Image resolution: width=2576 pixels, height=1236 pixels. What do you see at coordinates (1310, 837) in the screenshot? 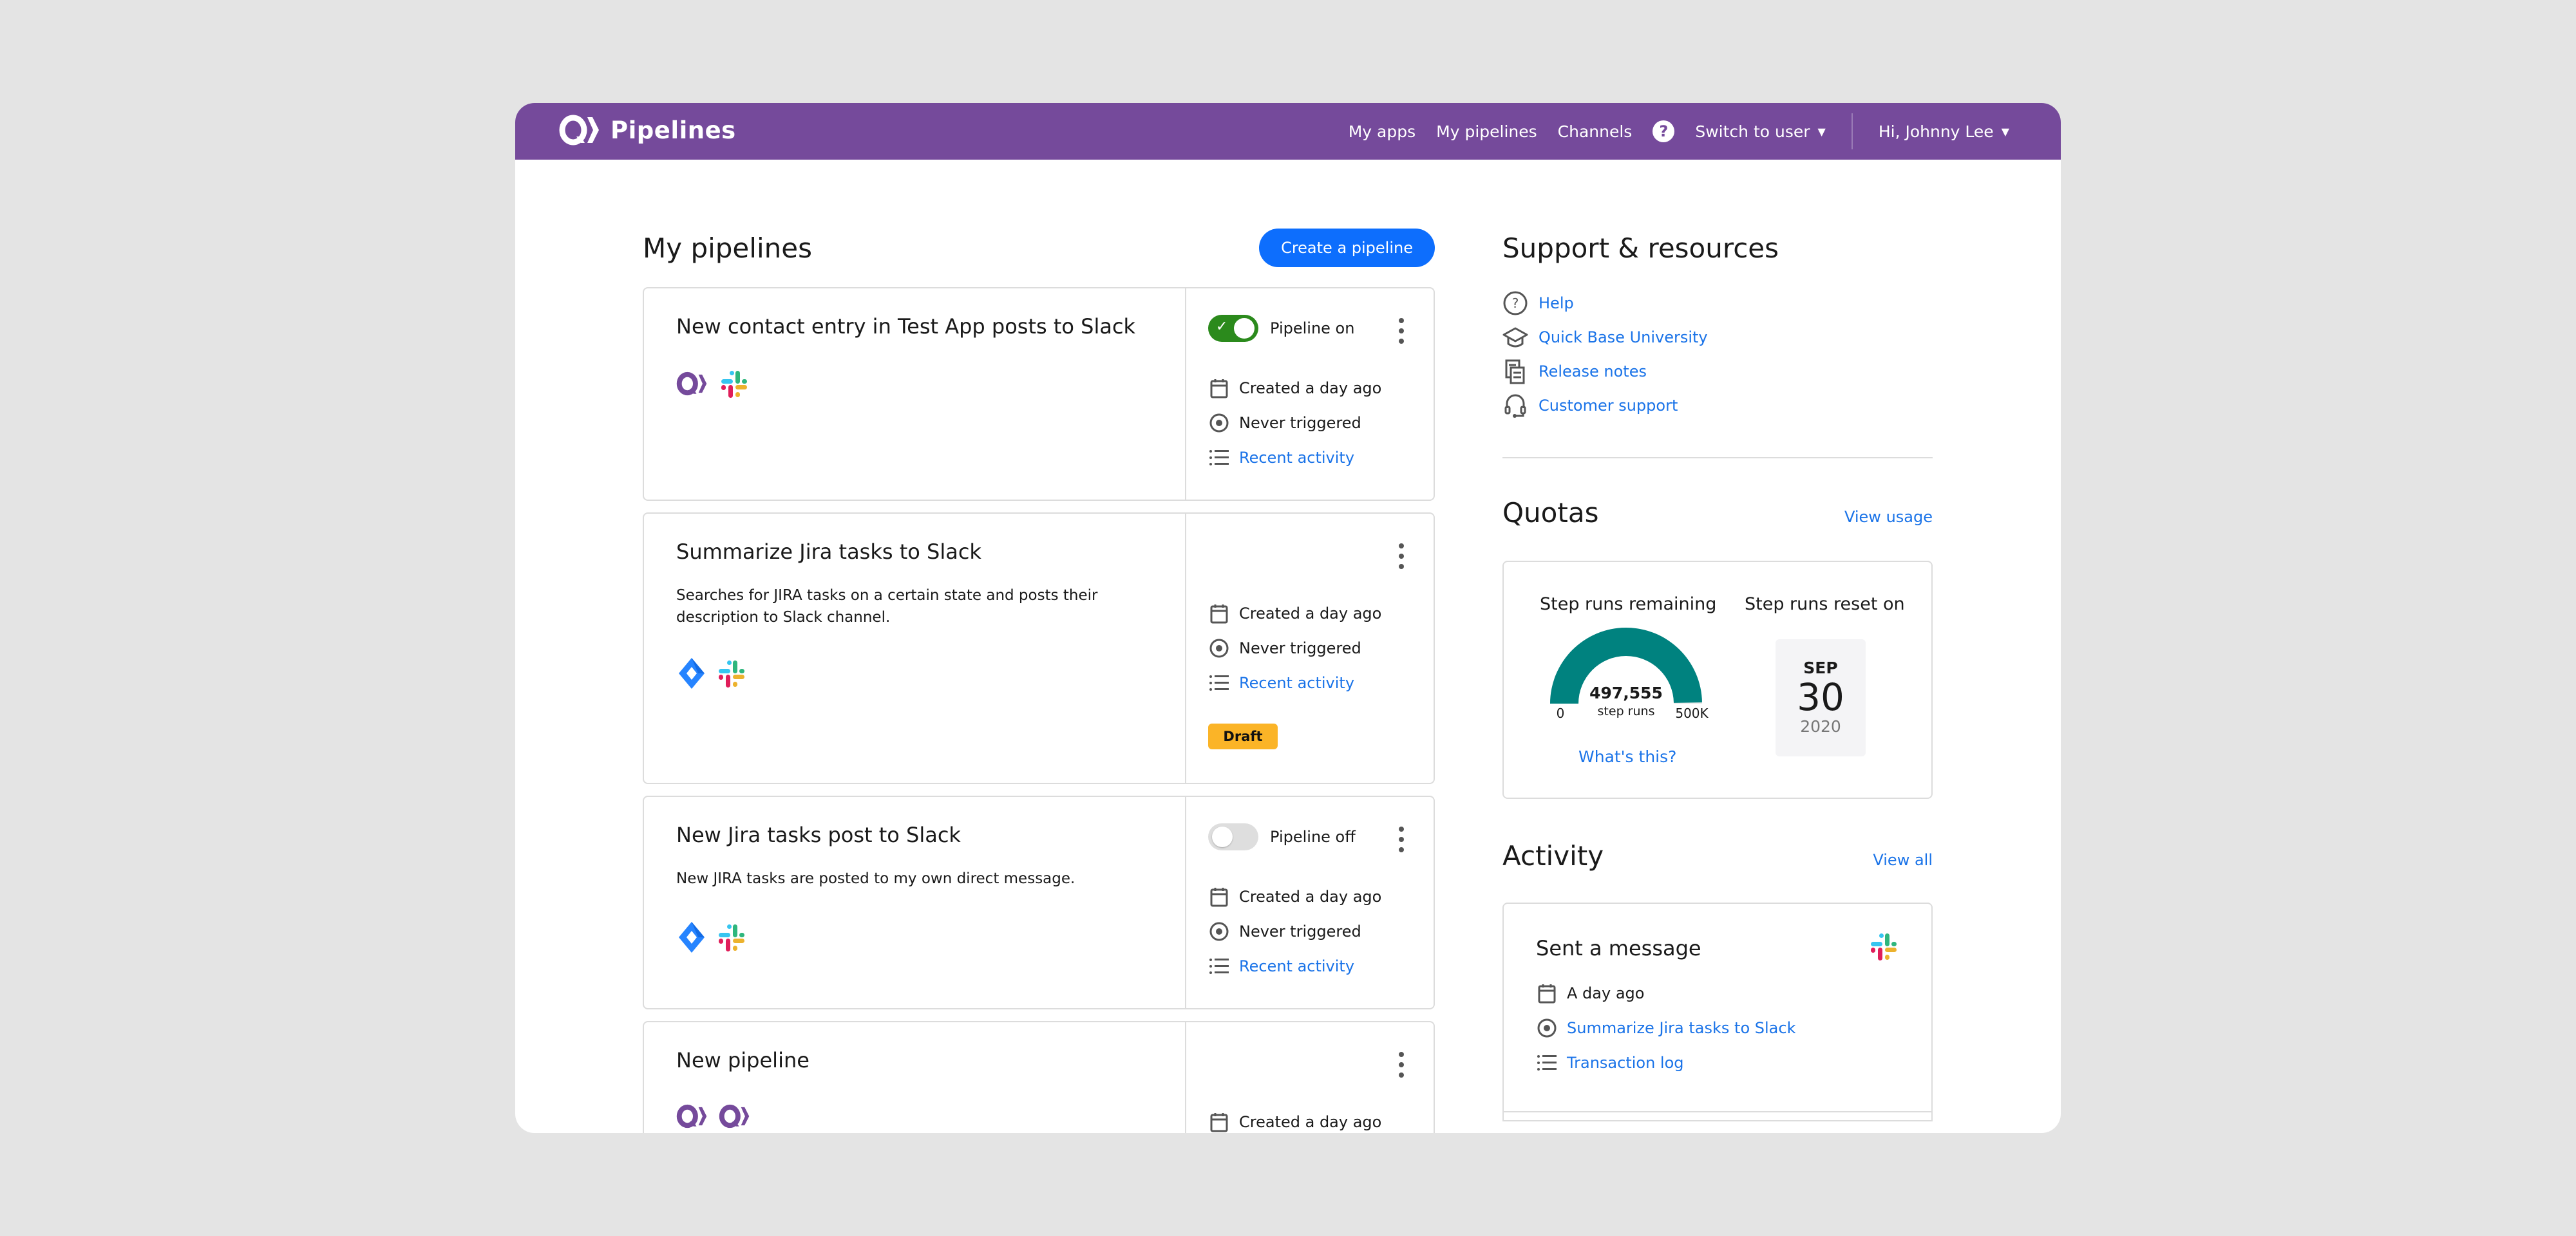
I see `pipeline-toggle: Pipeline off` at bounding box center [1310, 837].